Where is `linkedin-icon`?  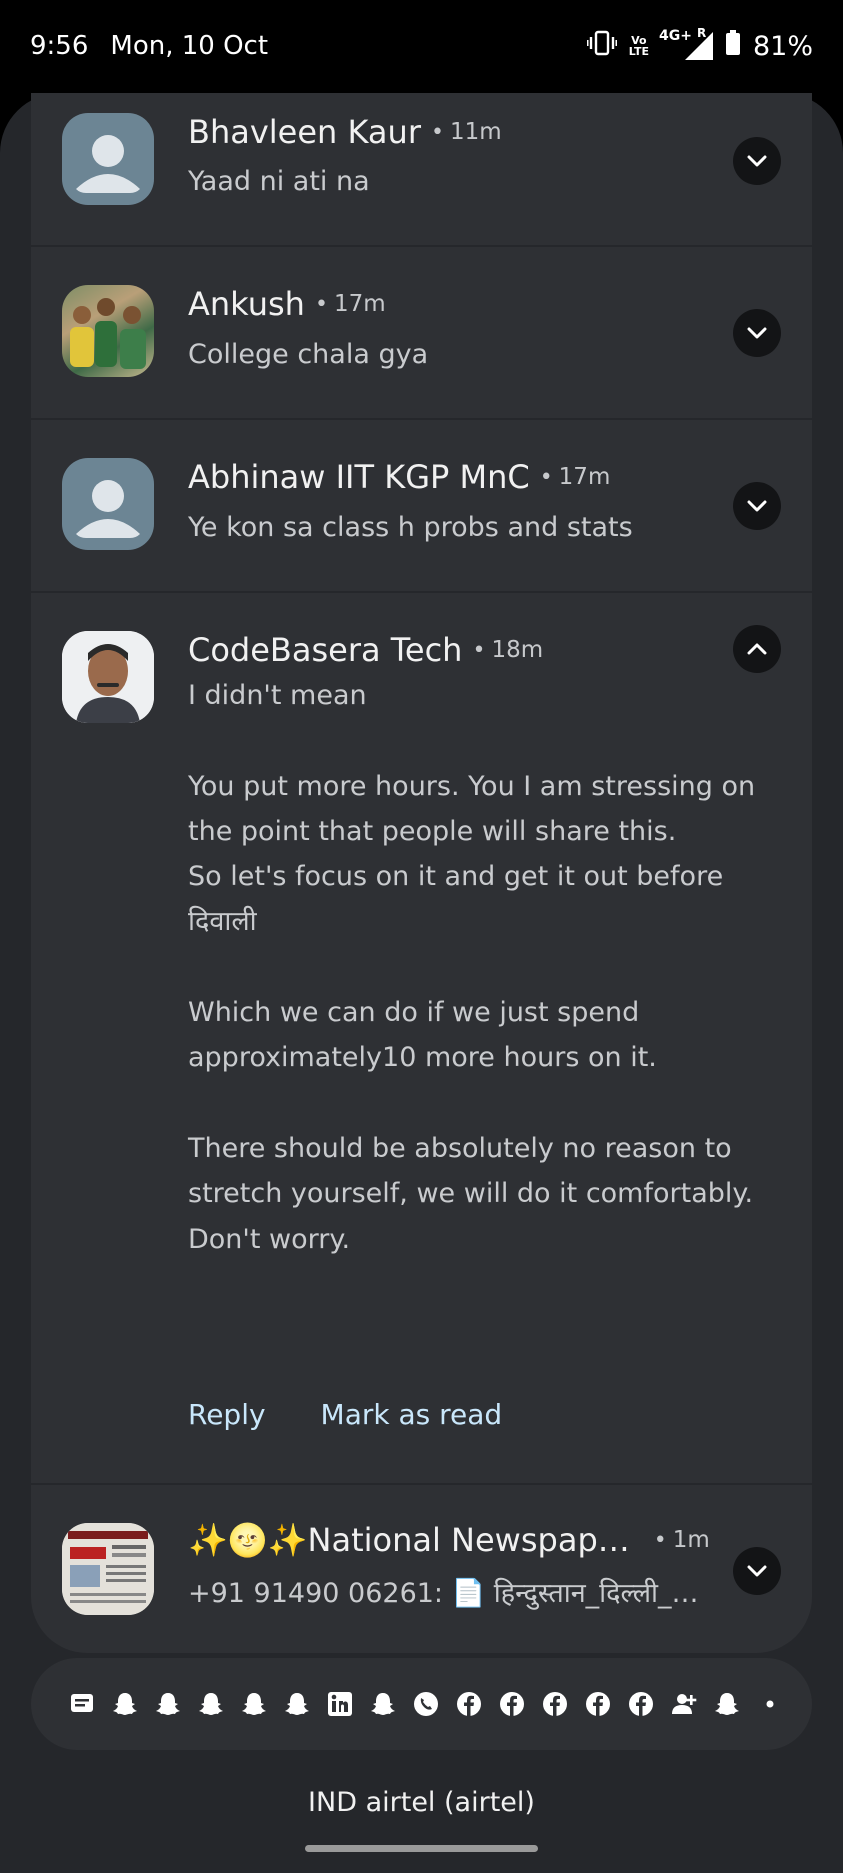 linkedin-icon is located at coordinates (340, 1704).